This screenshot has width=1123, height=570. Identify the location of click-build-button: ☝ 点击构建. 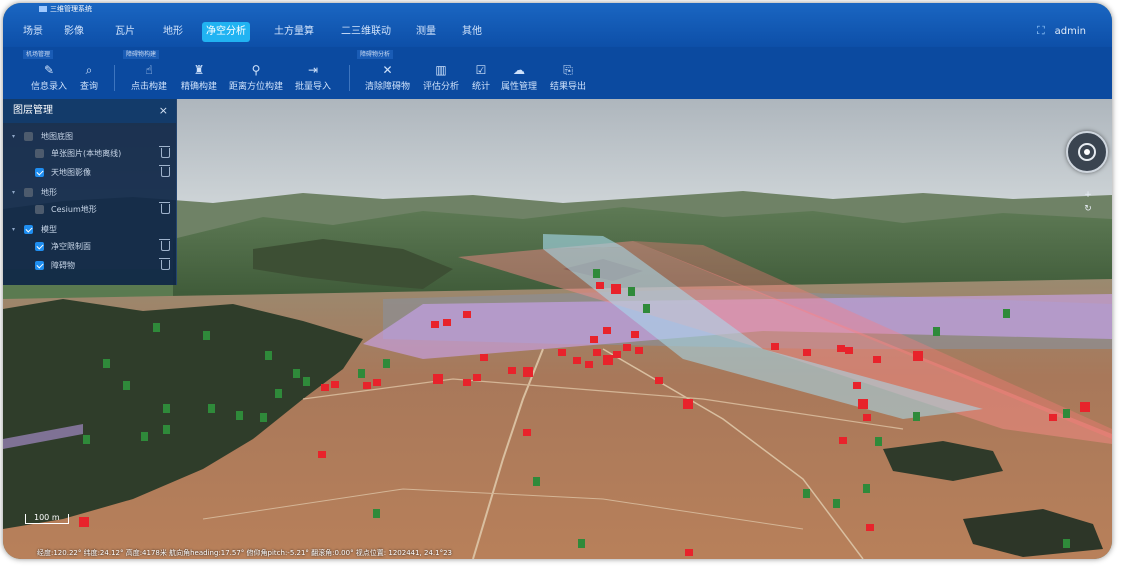
(149, 77).